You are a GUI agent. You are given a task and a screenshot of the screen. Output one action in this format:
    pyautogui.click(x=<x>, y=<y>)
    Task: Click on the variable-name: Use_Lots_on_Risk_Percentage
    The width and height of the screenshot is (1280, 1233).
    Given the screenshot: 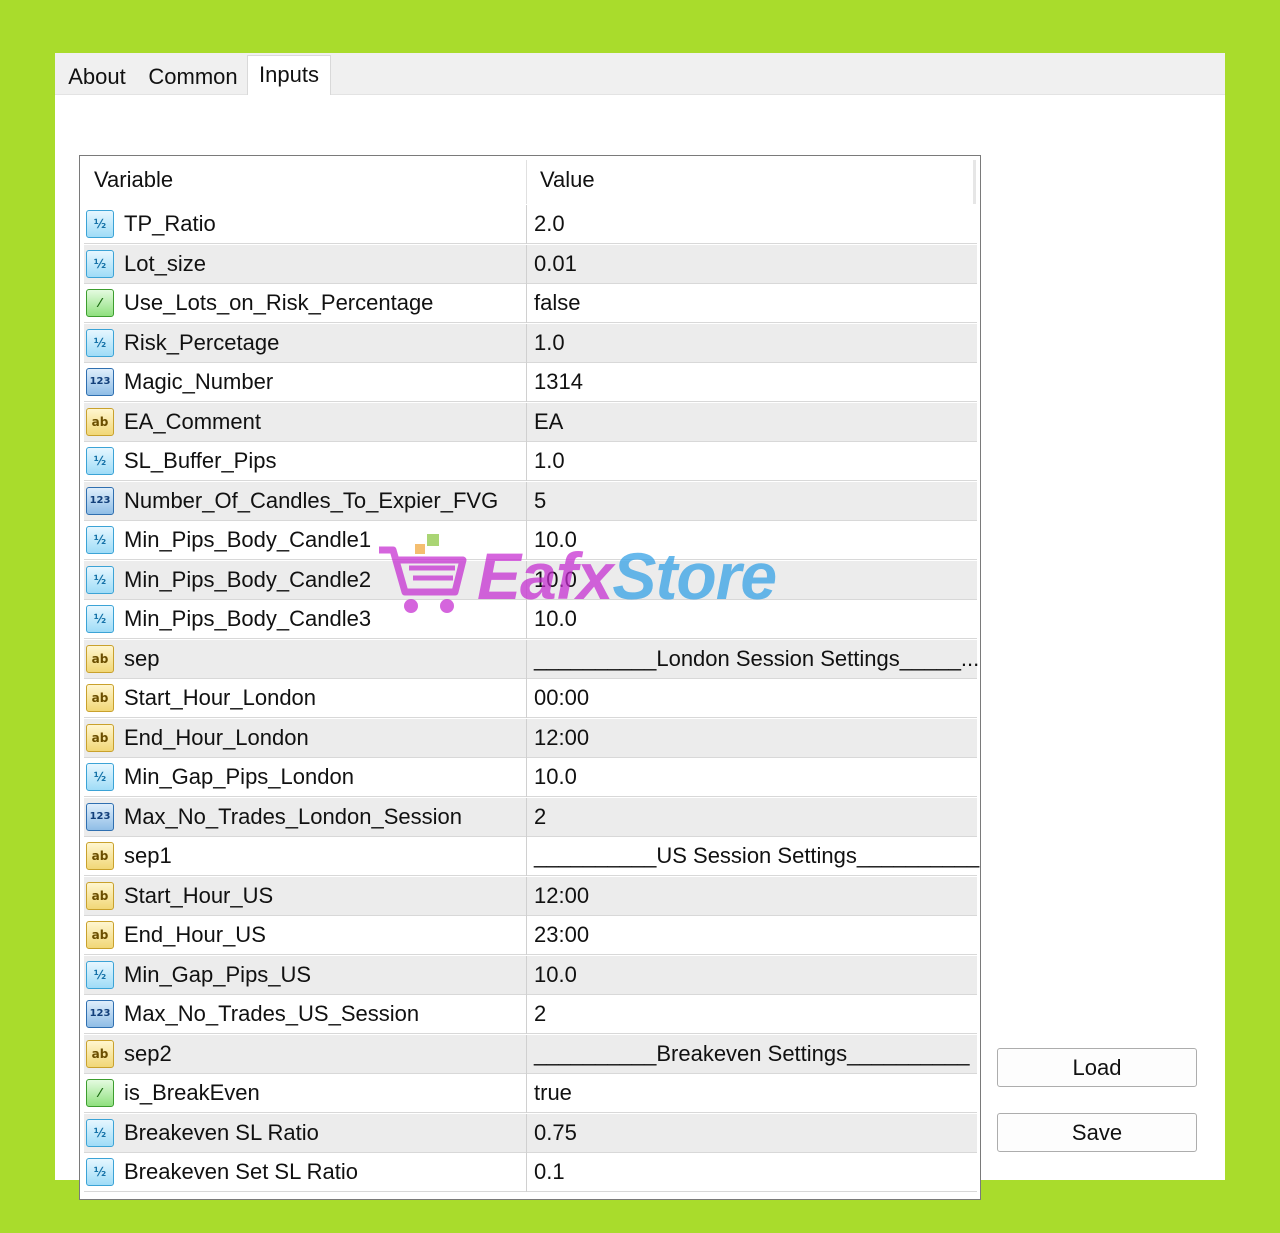 What is the action you would take?
    pyautogui.click(x=279, y=302)
    